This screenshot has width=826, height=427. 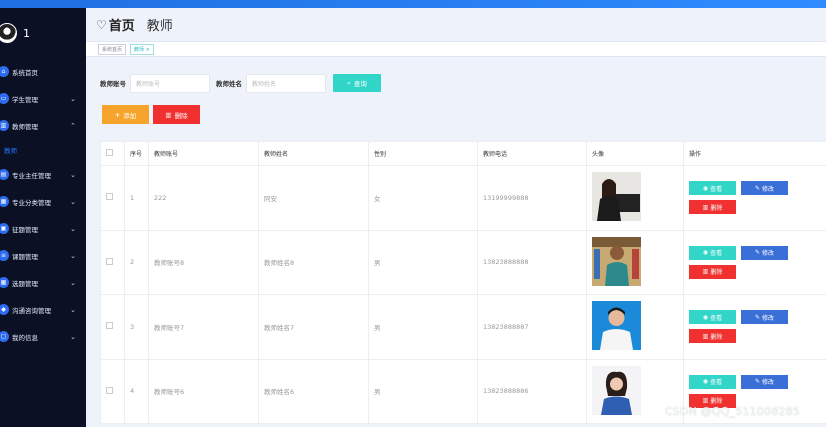 I want to click on sidebar-item-categories: ▦ 专业分类管理 ⌄, so click(x=43, y=201).